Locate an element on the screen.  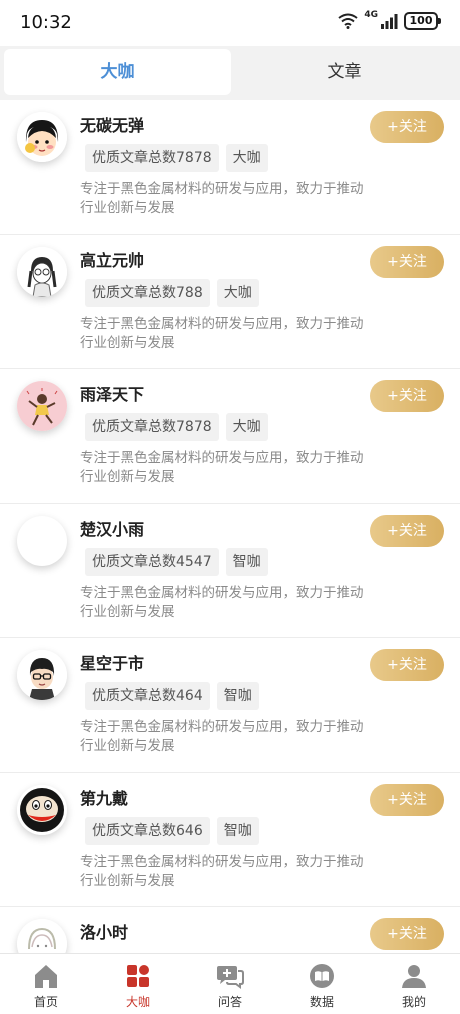
bottom-nav: 首页 大咖 问答 数据 我的 is located at coordinates (230, 983).